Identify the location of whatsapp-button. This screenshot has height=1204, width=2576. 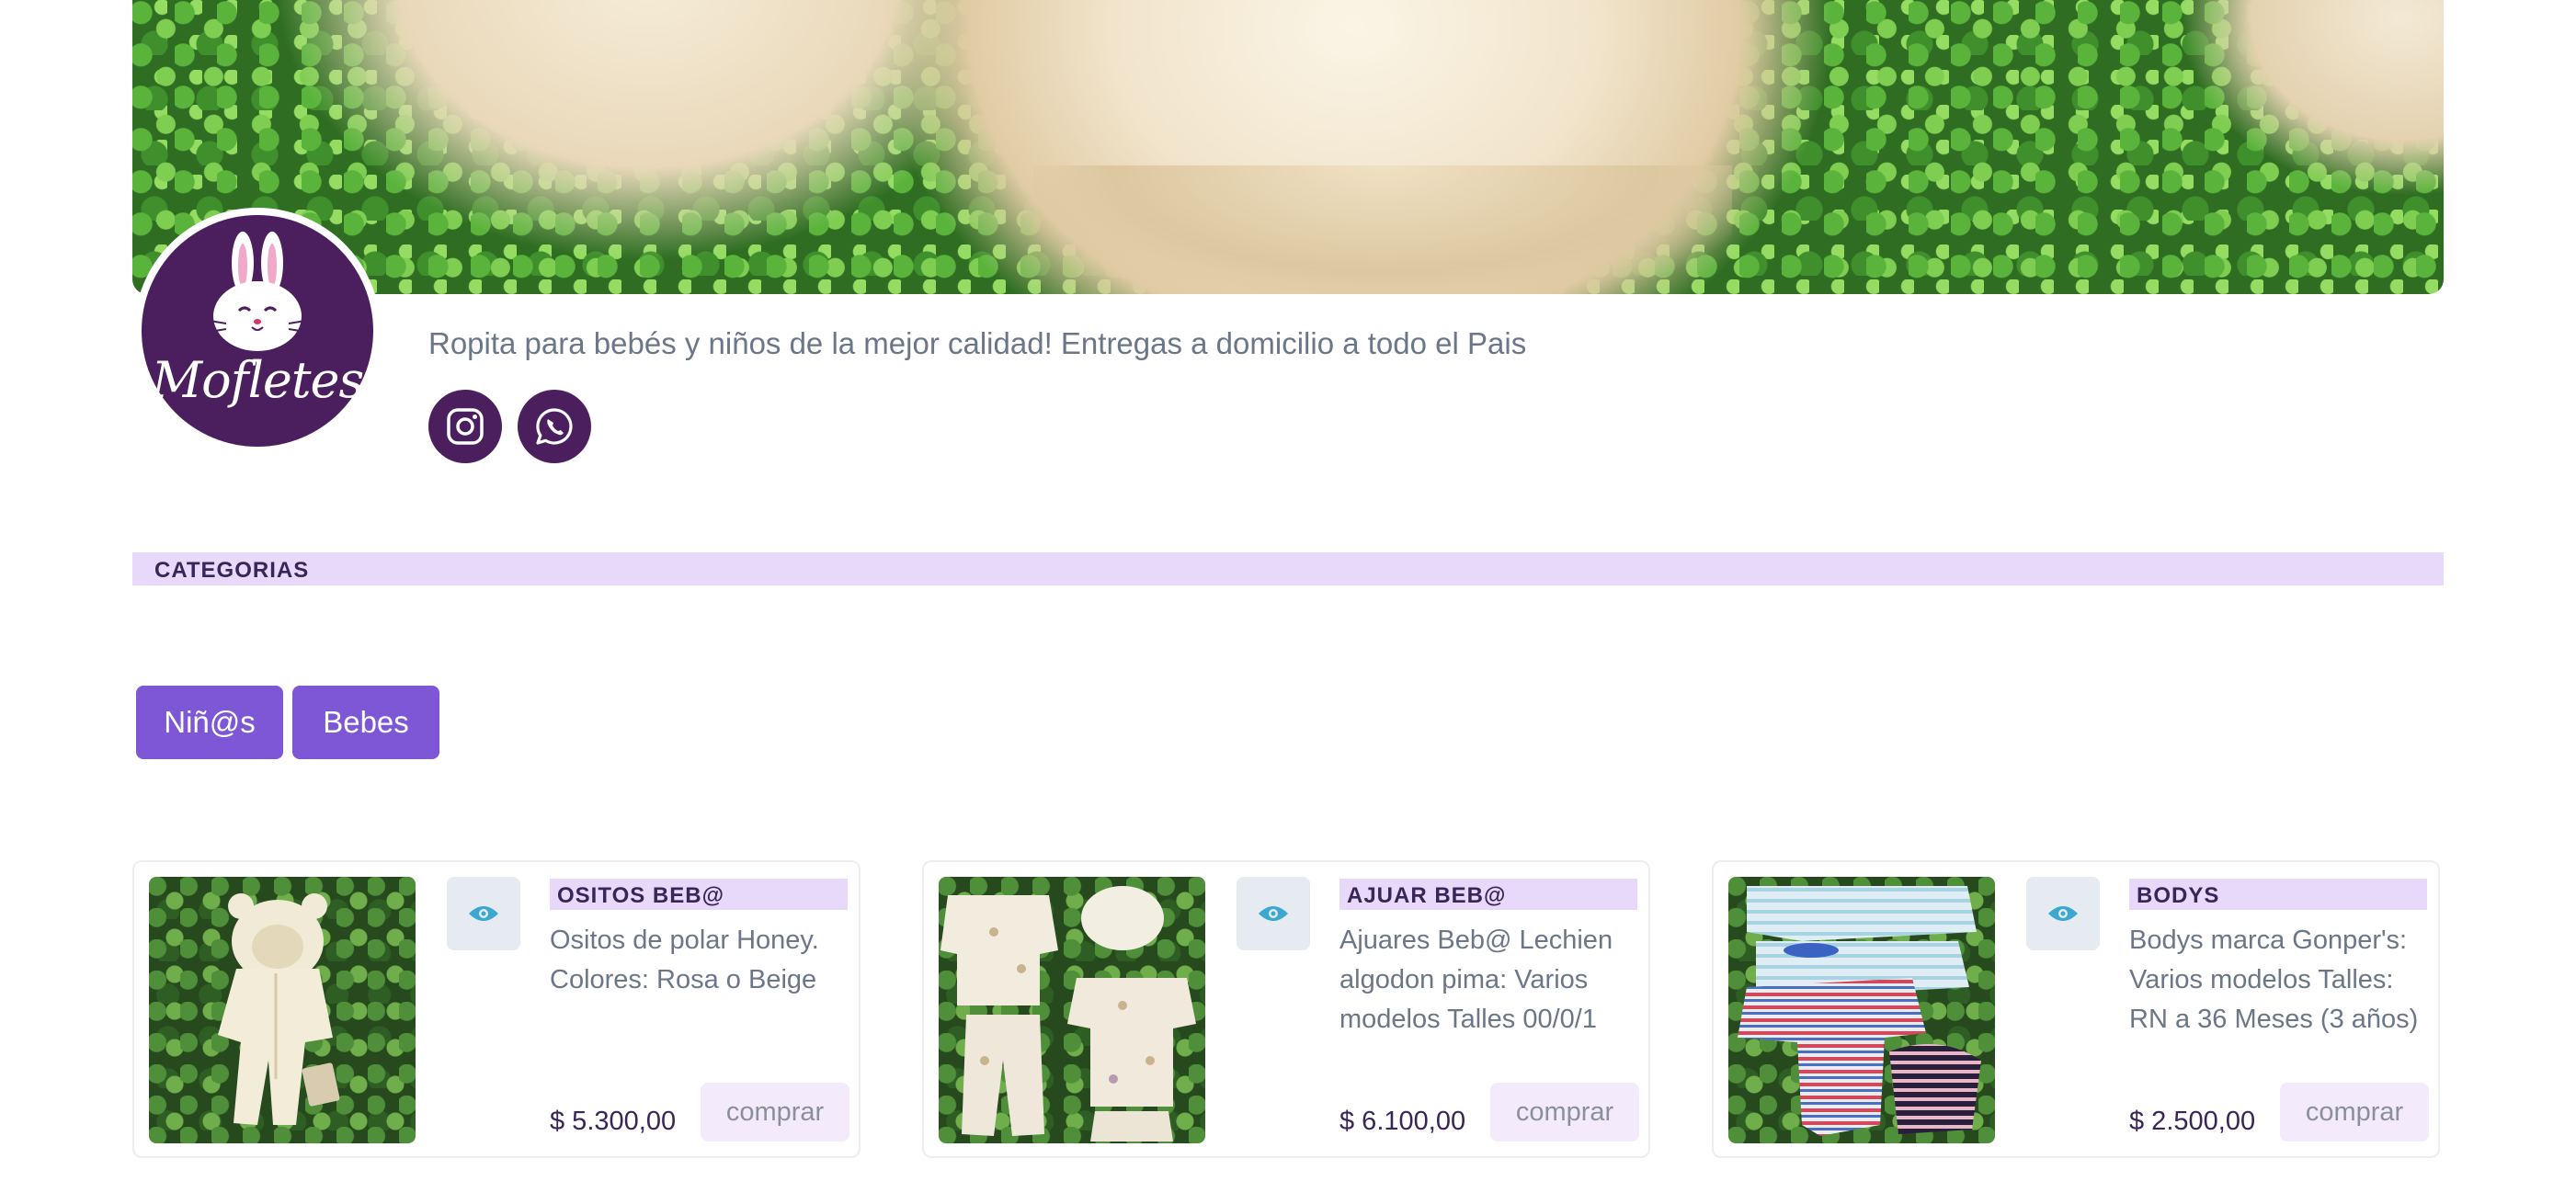
(554, 426).